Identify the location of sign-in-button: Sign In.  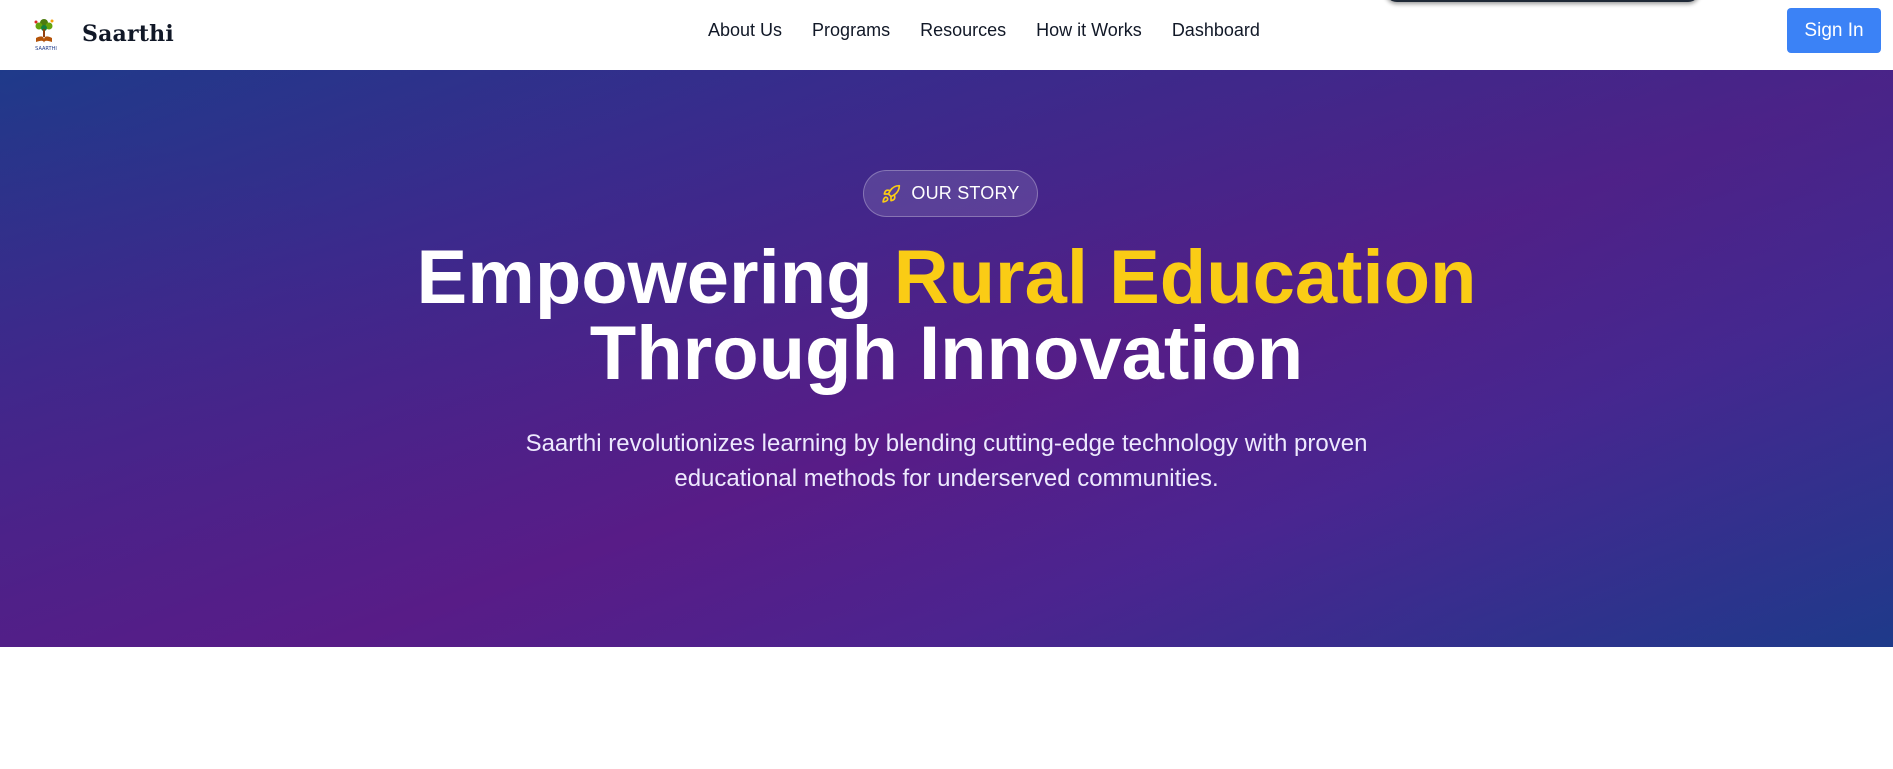
(1834, 30).